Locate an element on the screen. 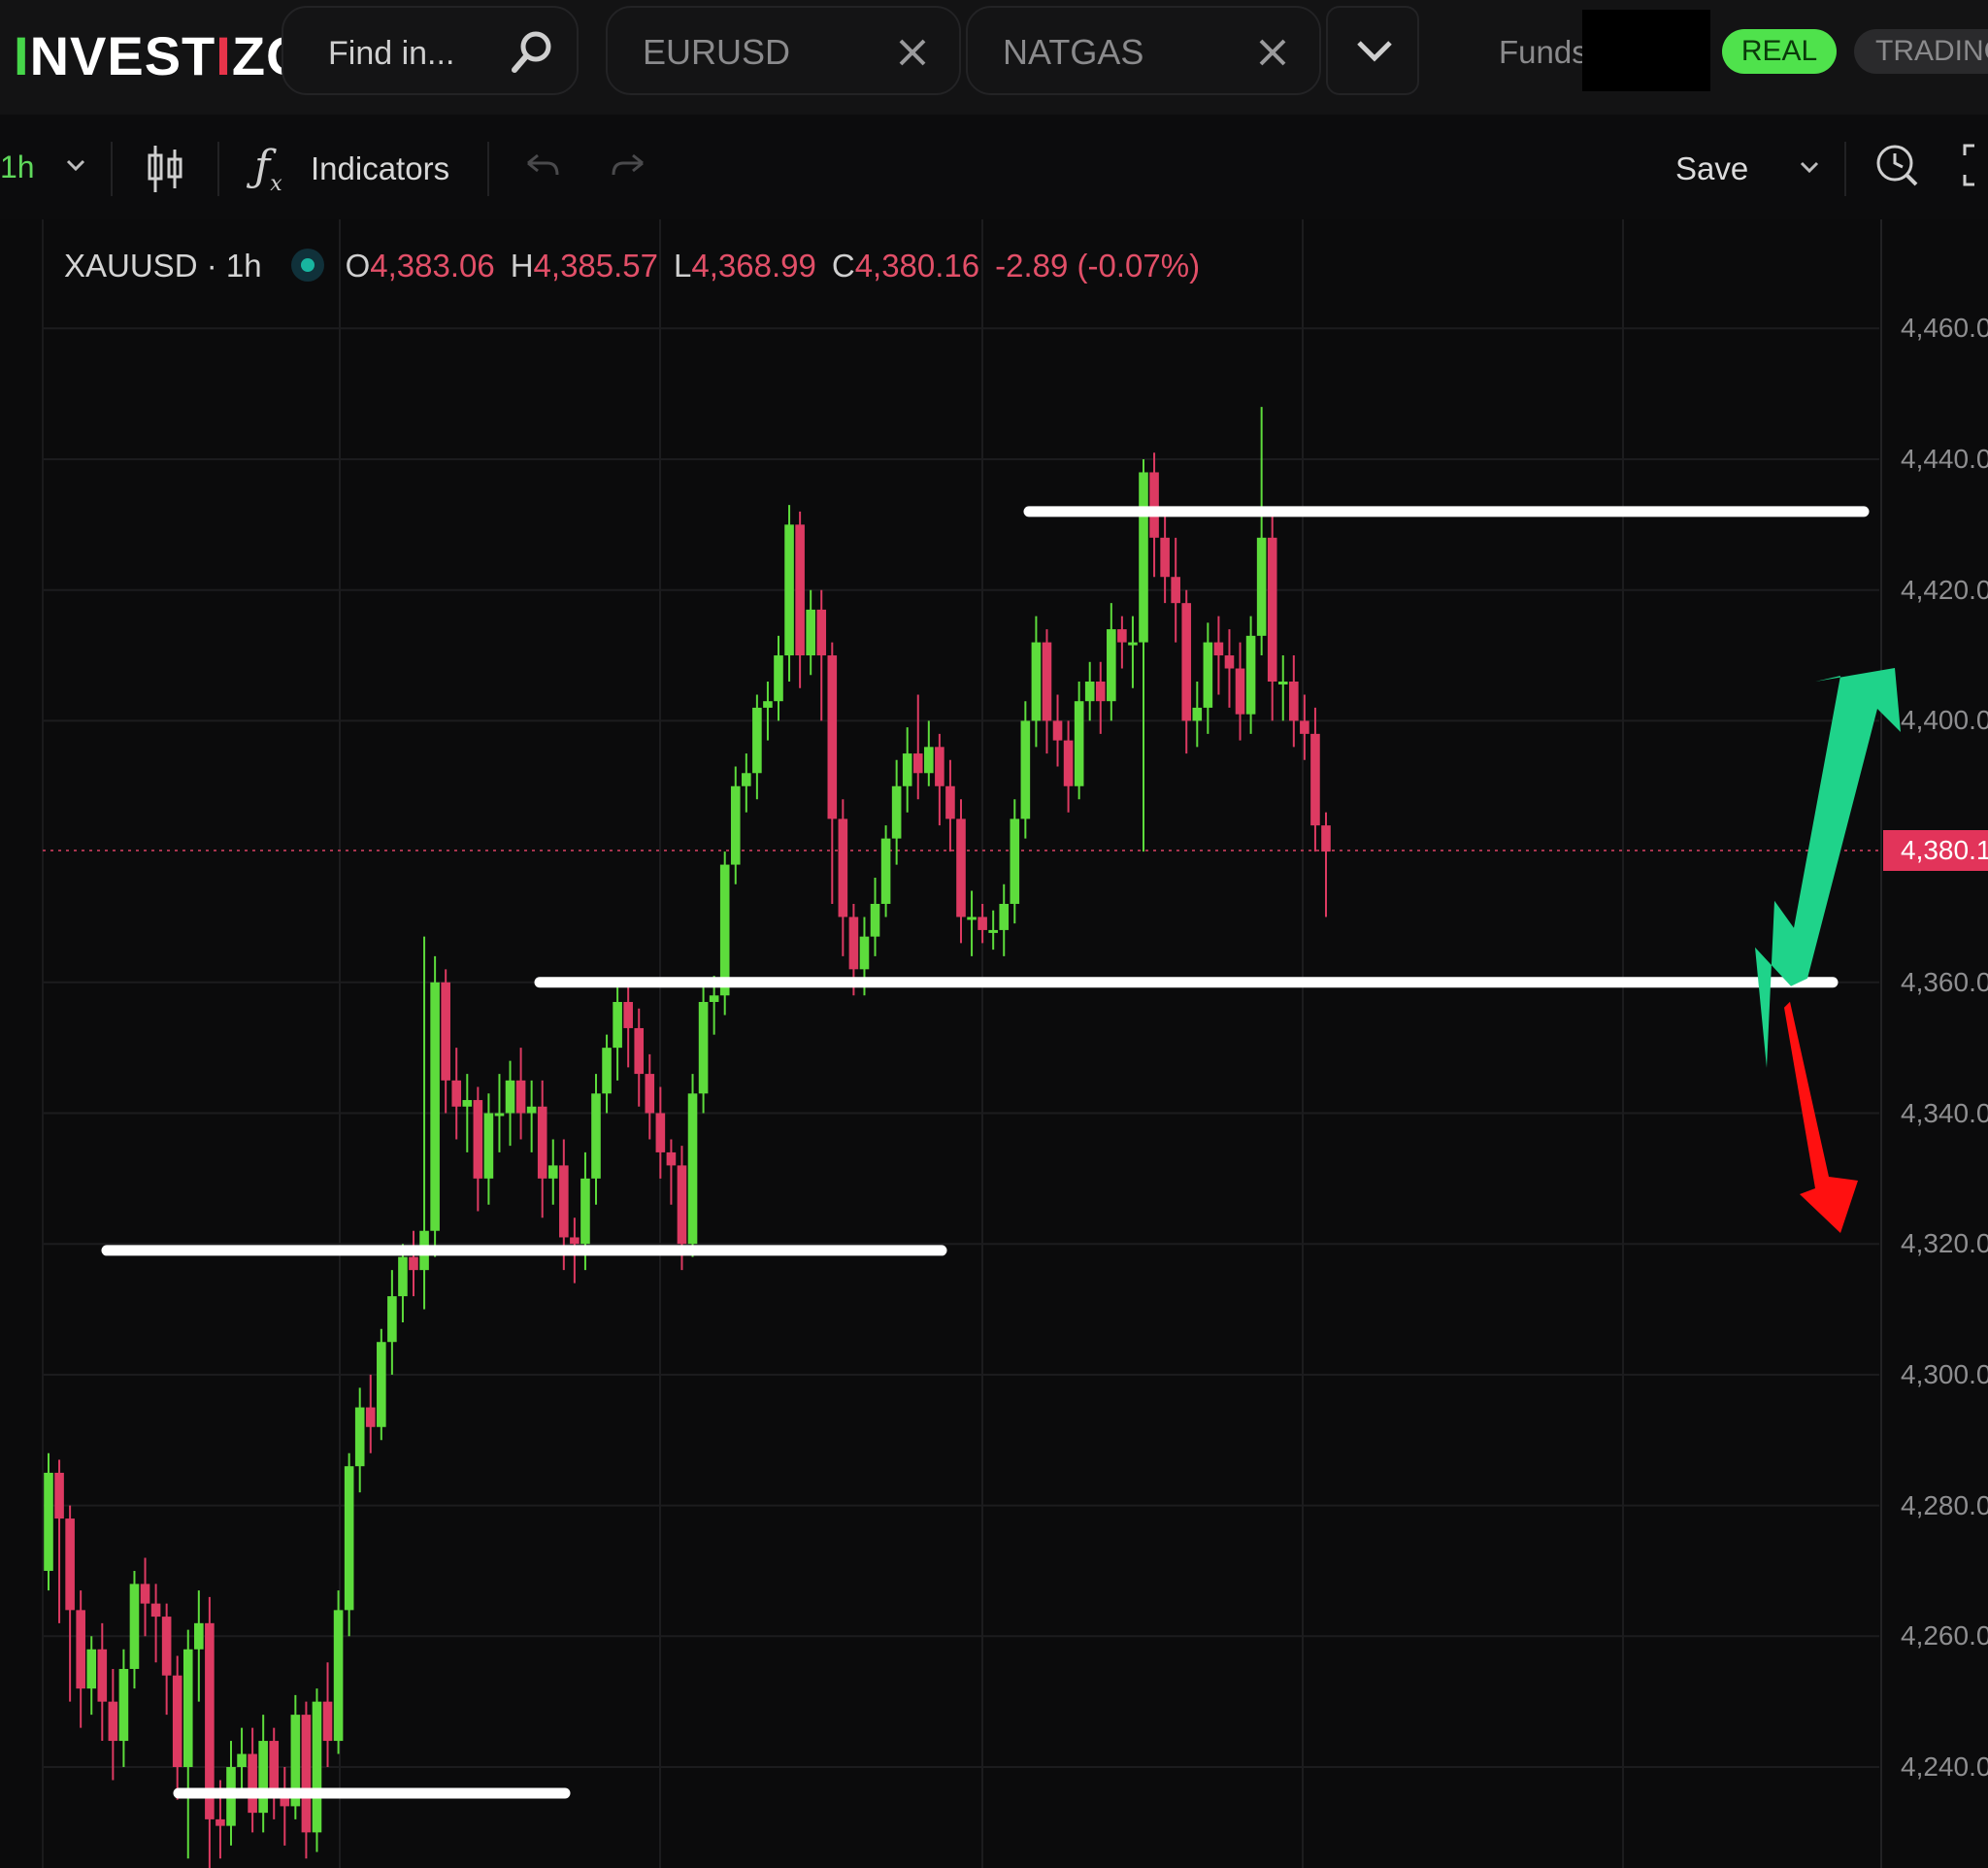 This screenshot has height=1868, width=1988. toolbar-divider is located at coordinates (218, 169).